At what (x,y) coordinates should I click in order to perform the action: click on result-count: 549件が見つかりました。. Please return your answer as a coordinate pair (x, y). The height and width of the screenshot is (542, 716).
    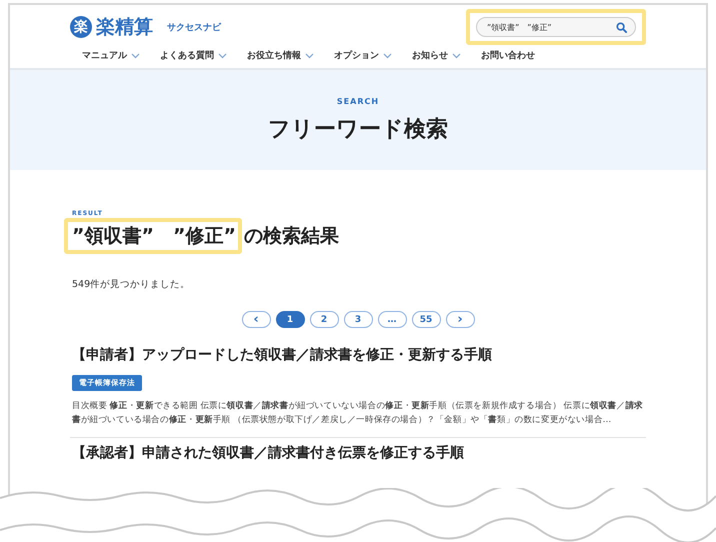
    Looking at the image, I should click on (132, 284).